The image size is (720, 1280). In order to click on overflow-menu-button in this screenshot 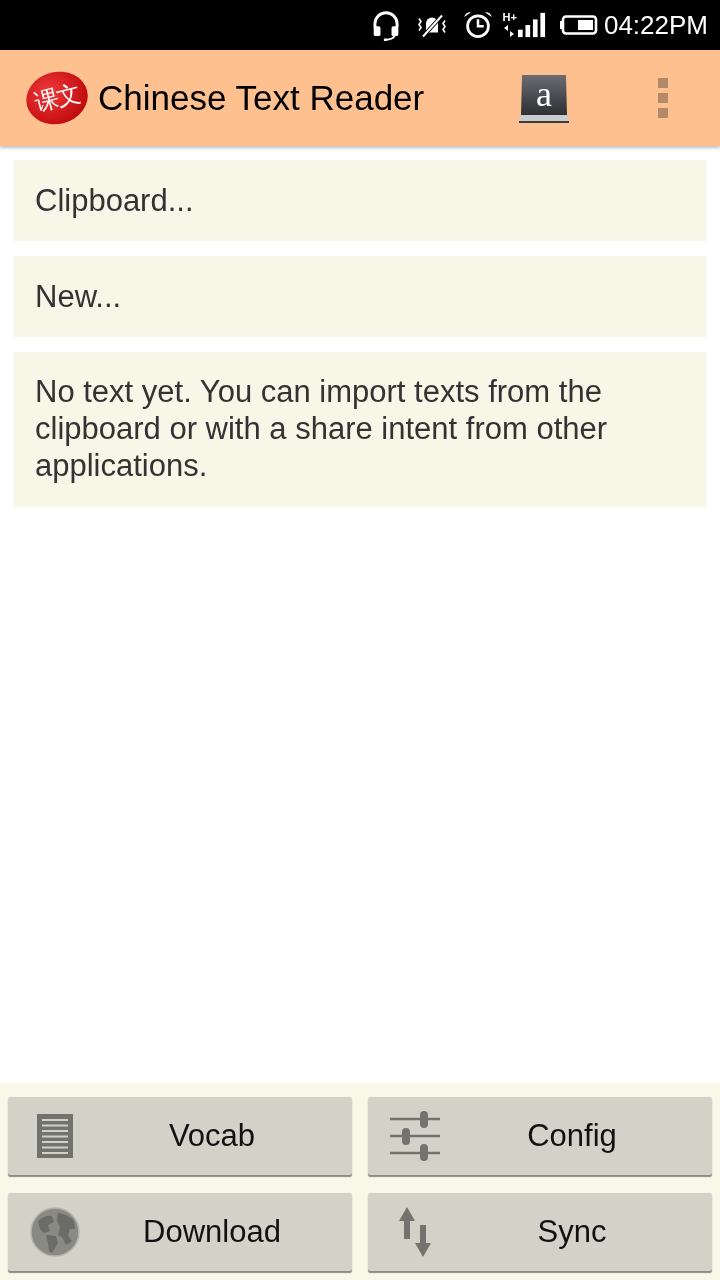, I will do `click(663, 98)`.